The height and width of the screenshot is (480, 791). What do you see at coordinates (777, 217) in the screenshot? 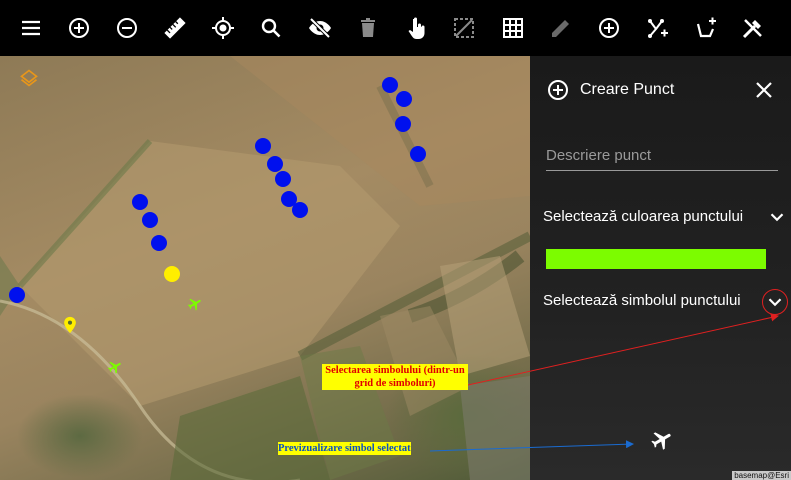
I see `chevron-down-icon` at bounding box center [777, 217].